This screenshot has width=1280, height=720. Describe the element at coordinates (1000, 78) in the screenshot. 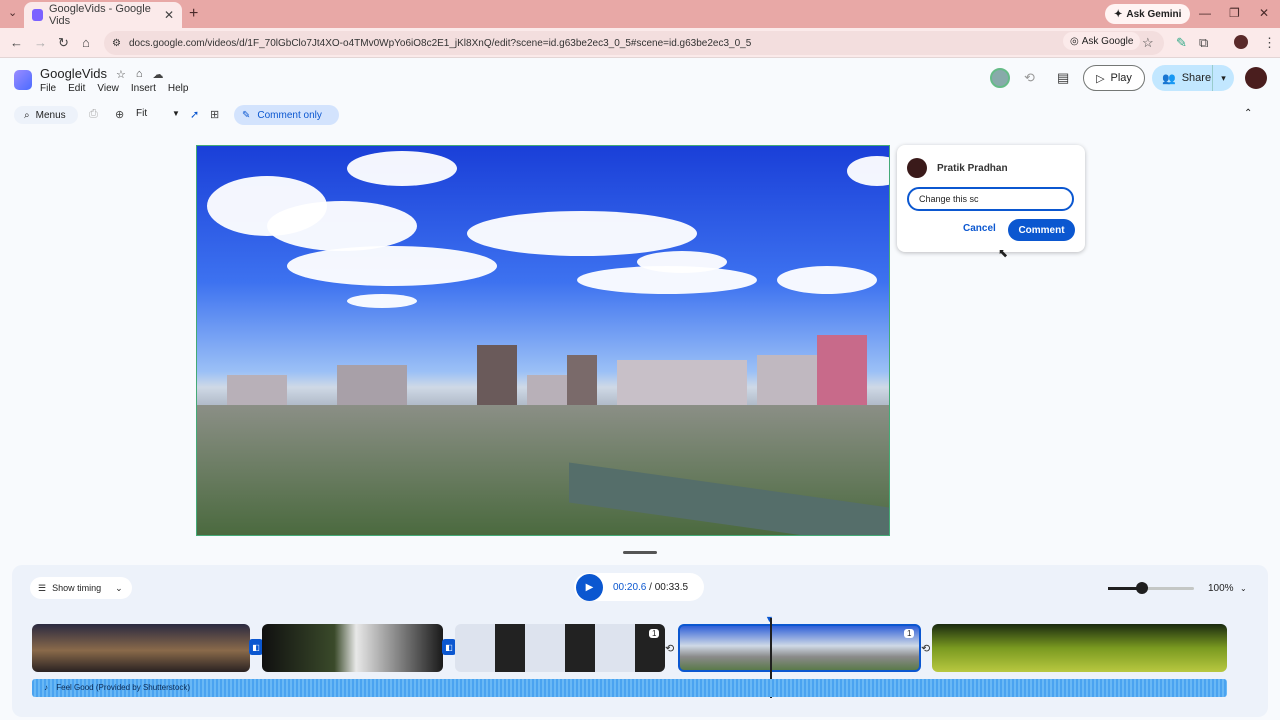

I see `collaborator-avatar` at that location.